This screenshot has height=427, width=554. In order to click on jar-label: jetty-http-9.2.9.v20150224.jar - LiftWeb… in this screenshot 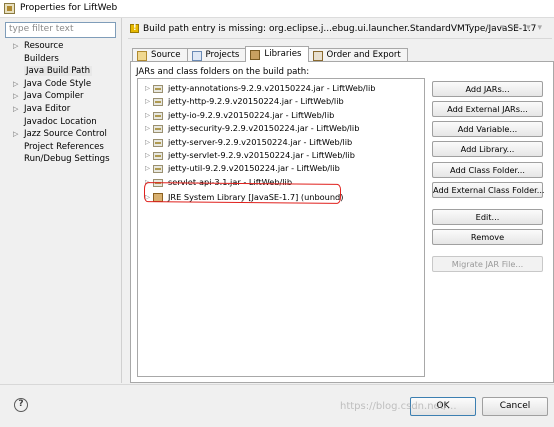, I will do `click(256, 101)`.